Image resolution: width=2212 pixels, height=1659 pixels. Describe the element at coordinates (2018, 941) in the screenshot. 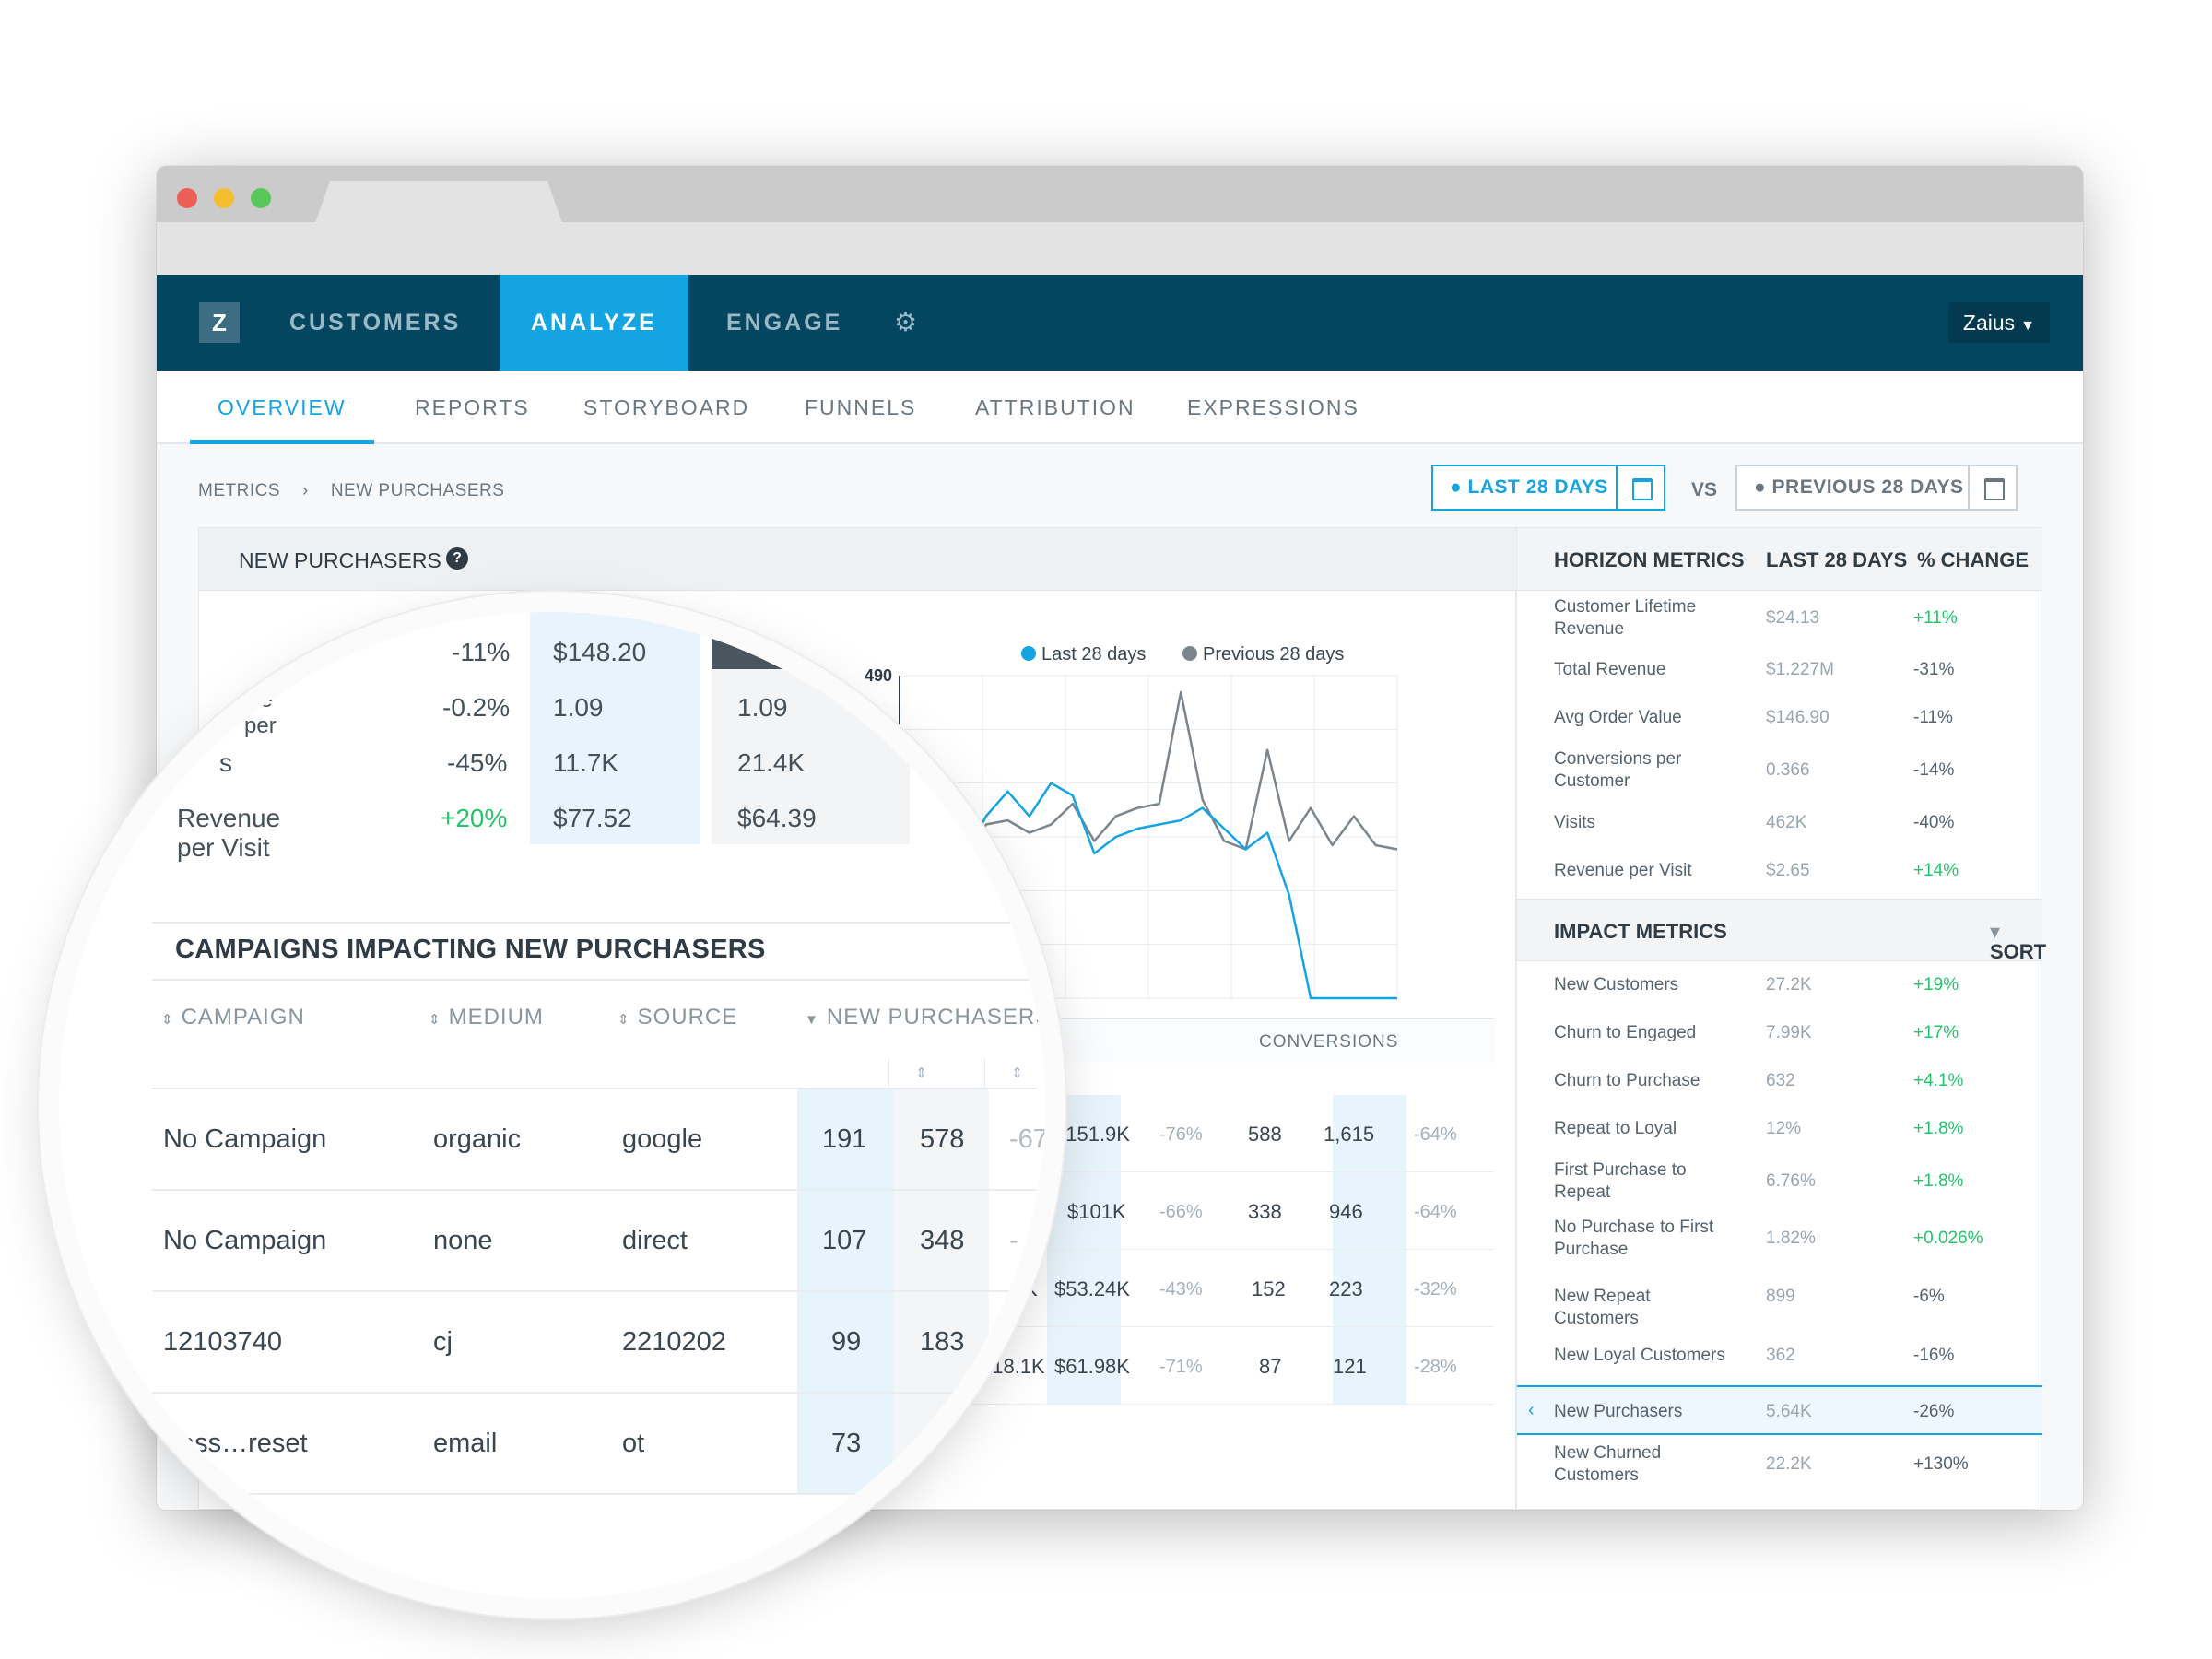

I see `sort-button: SORT ▾` at that location.